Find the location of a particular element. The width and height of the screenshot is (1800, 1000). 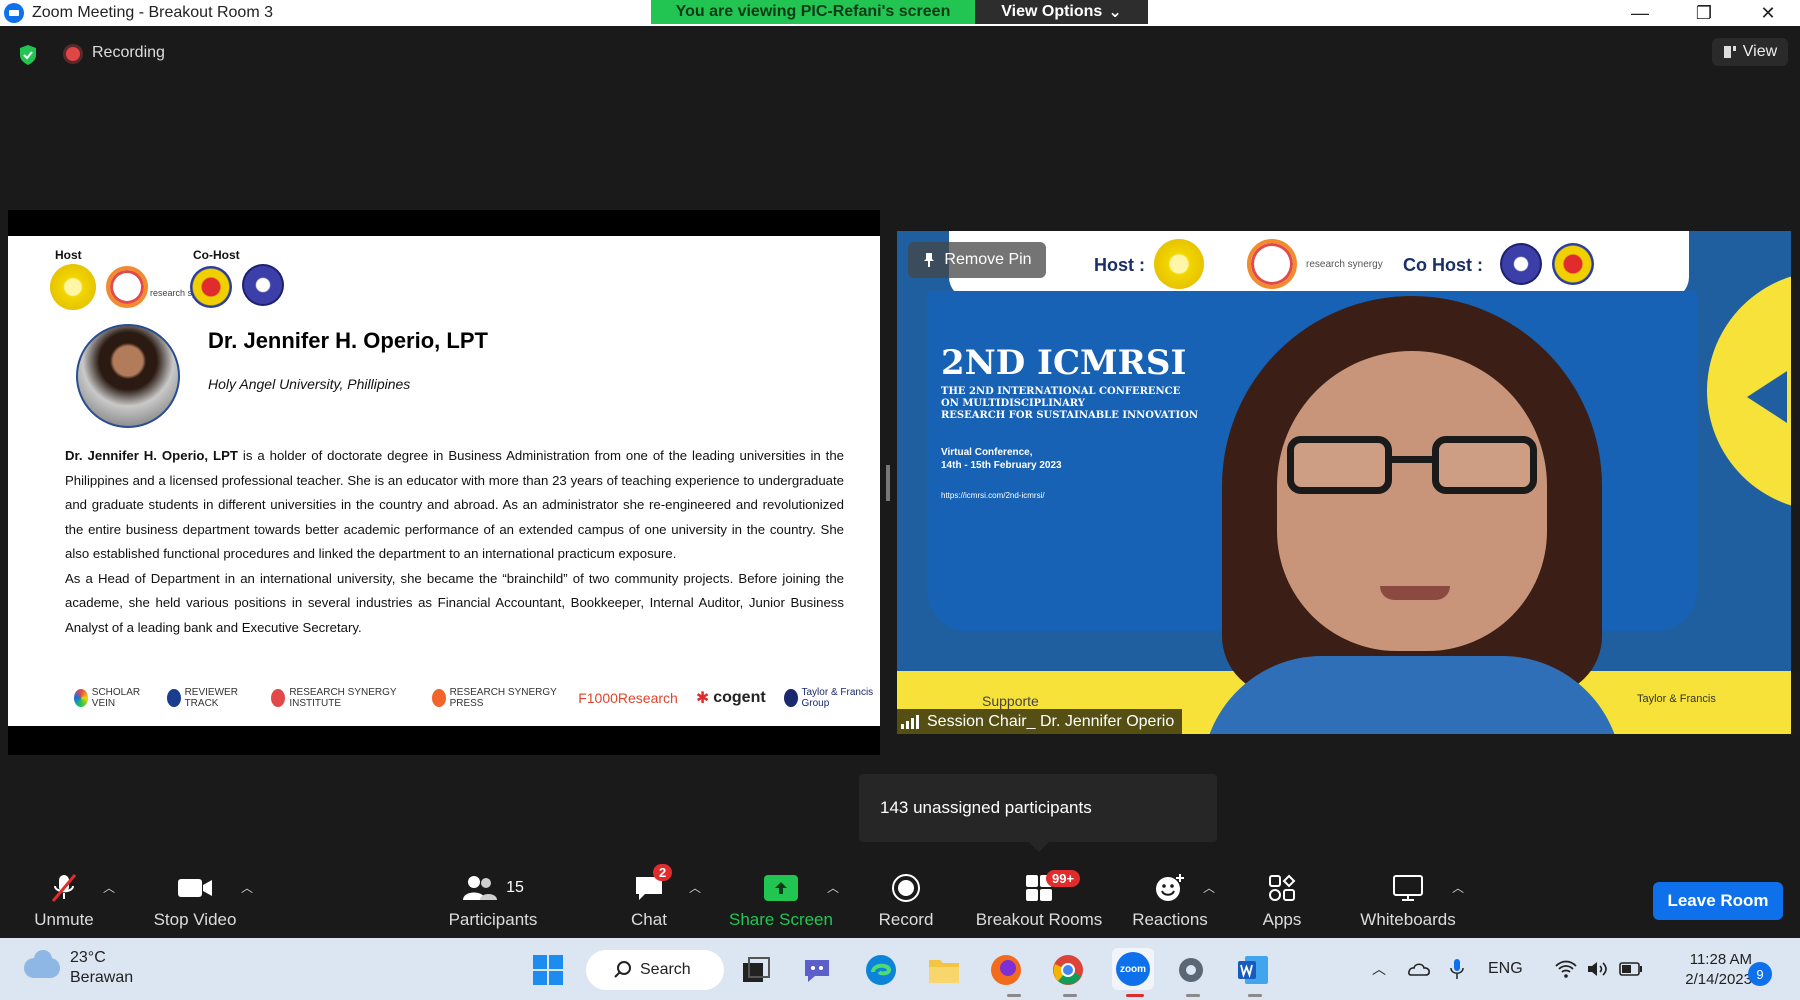

video-taylor-francis-logo: Taylor & Francis is located at coordinates (1676, 699).